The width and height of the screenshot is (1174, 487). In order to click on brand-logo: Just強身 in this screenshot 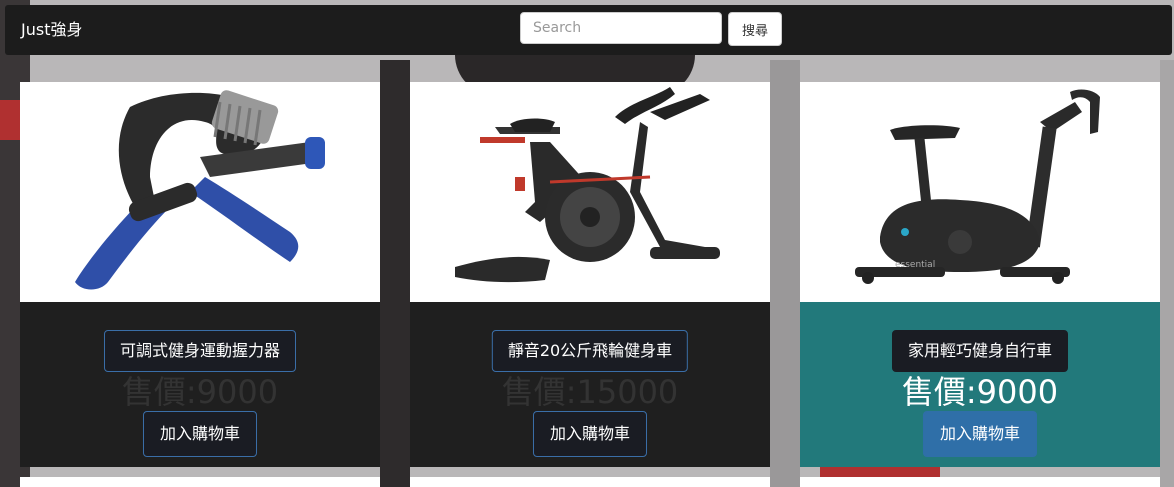, I will do `click(51, 30)`.